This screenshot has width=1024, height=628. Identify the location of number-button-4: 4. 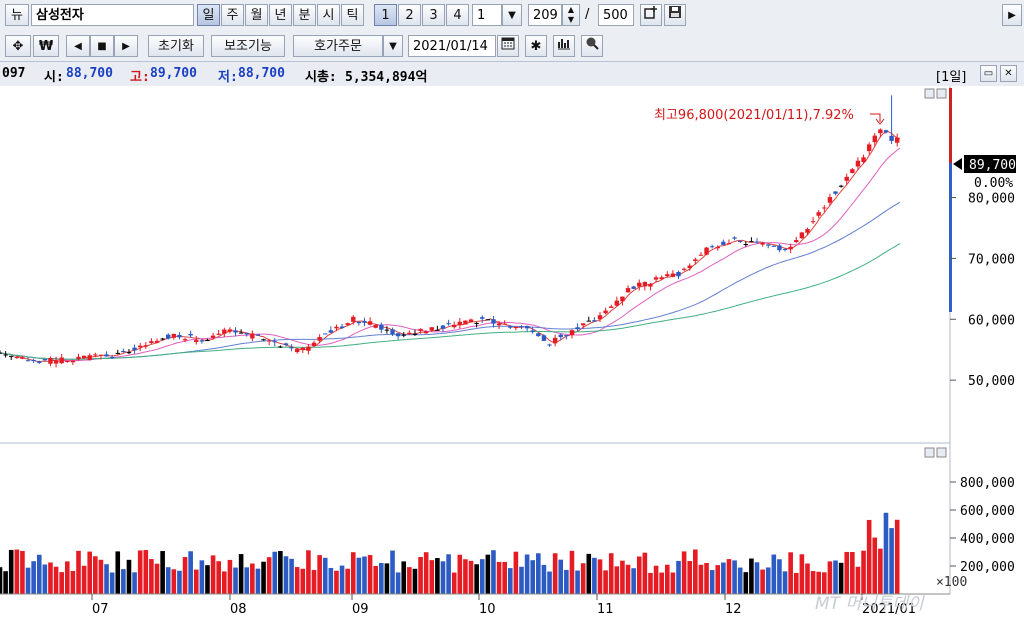
(457, 15).